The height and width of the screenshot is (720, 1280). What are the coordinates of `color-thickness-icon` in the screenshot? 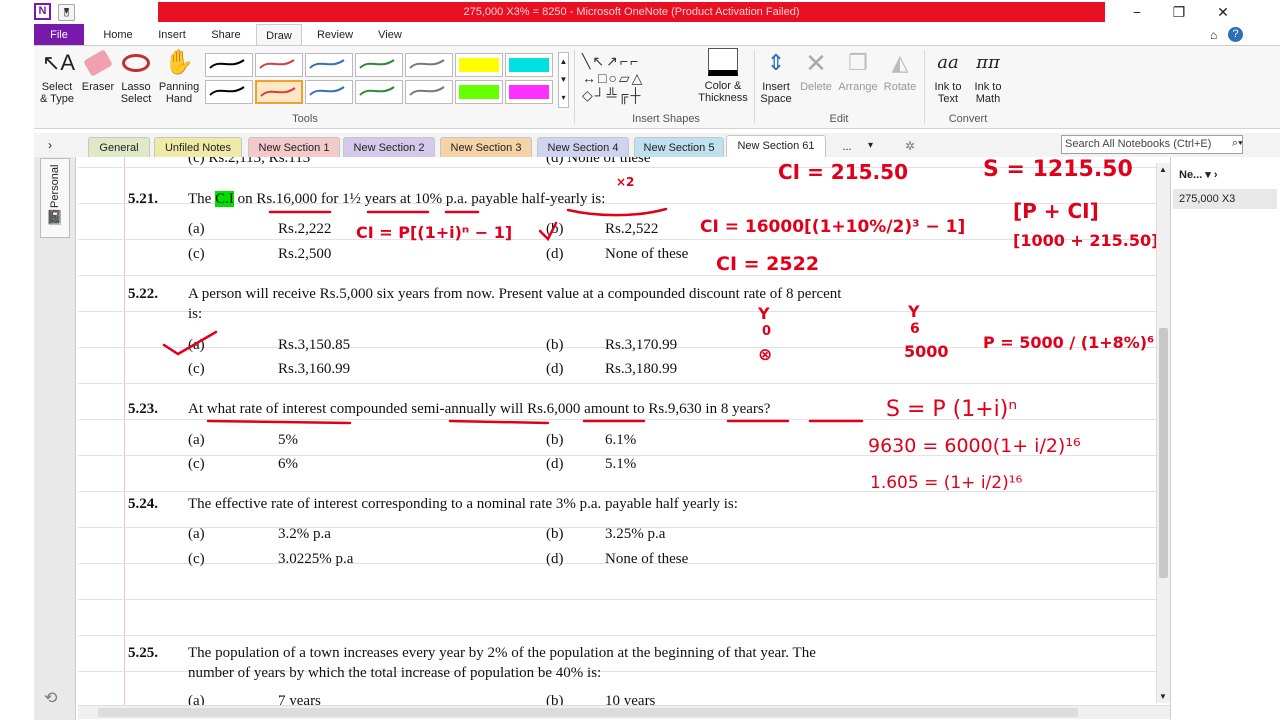 It's located at (723, 62).